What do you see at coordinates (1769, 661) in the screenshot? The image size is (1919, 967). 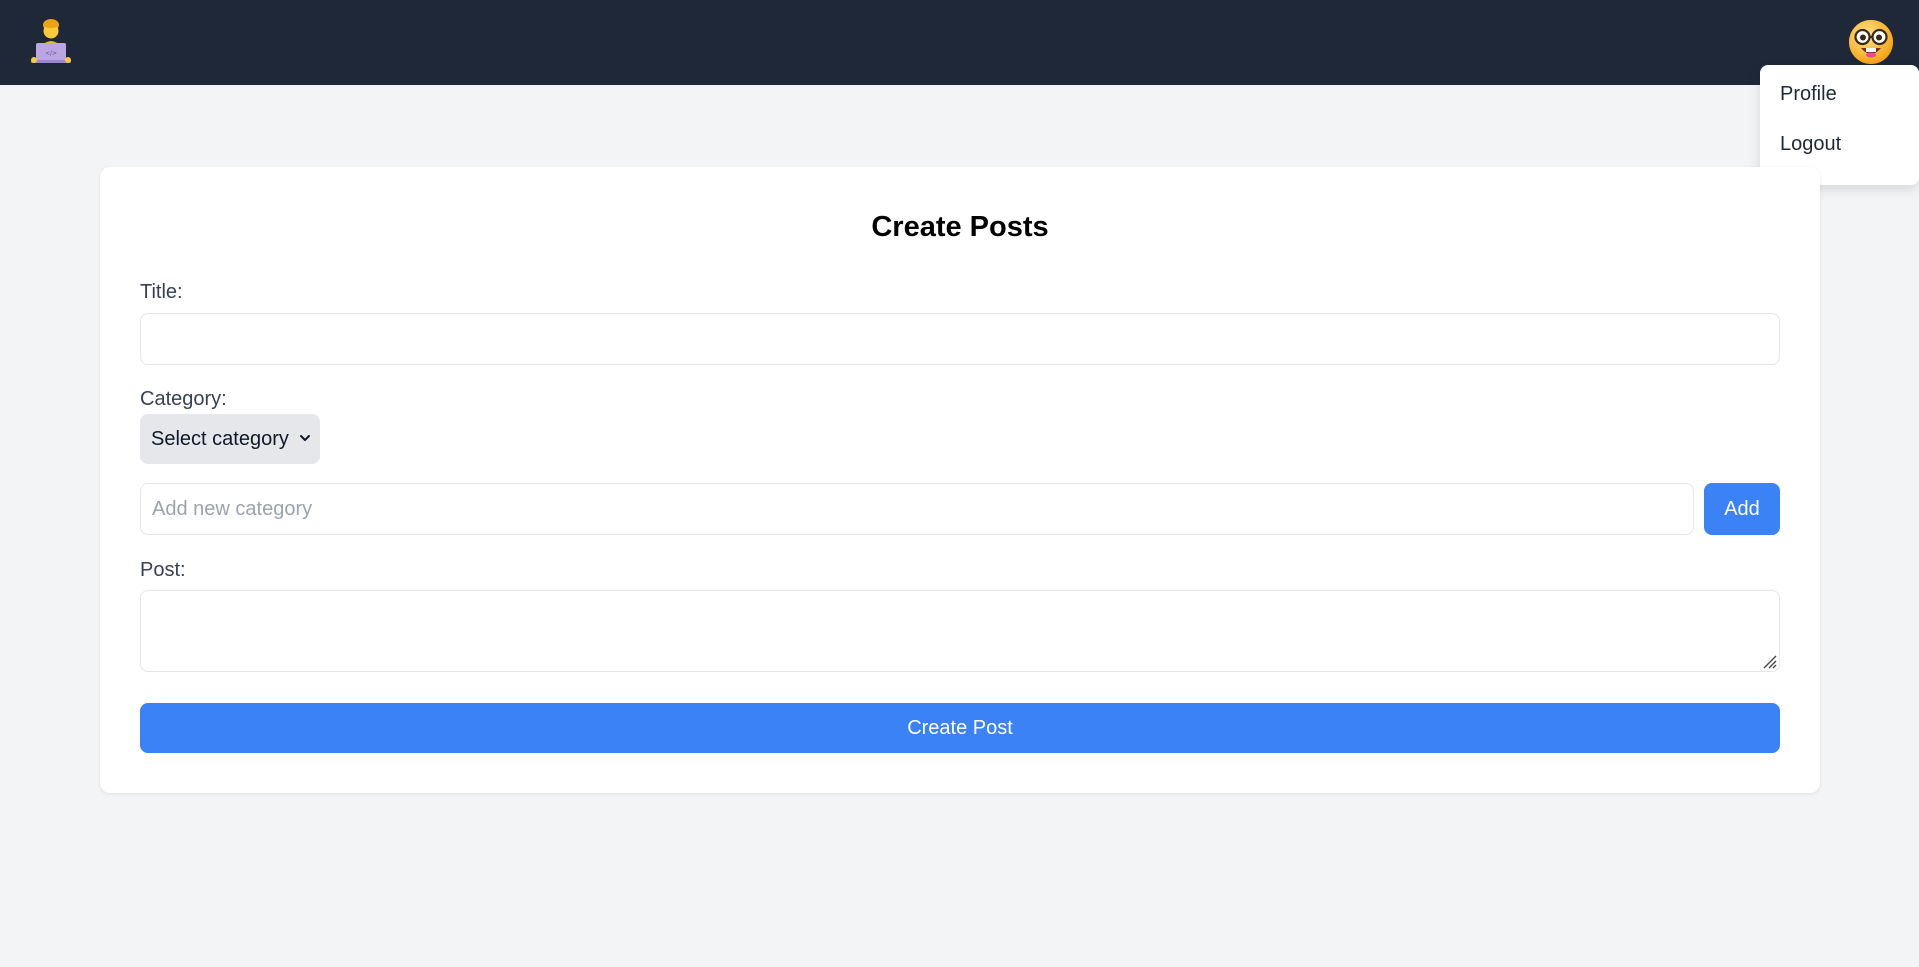 I see `resize-handle-icon` at bounding box center [1769, 661].